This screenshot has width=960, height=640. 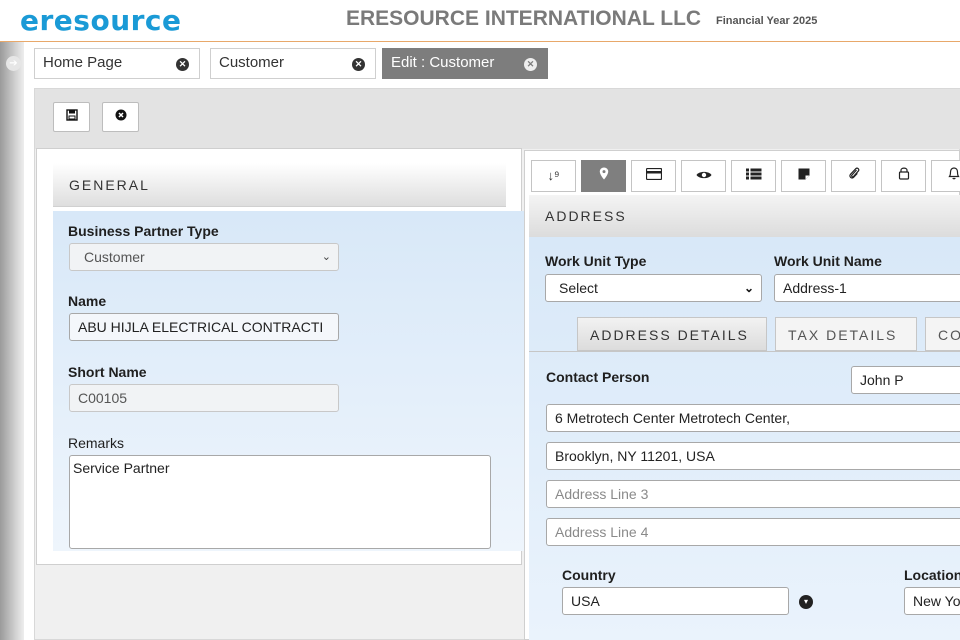 I want to click on close-circle-icon, so click(x=120, y=115).